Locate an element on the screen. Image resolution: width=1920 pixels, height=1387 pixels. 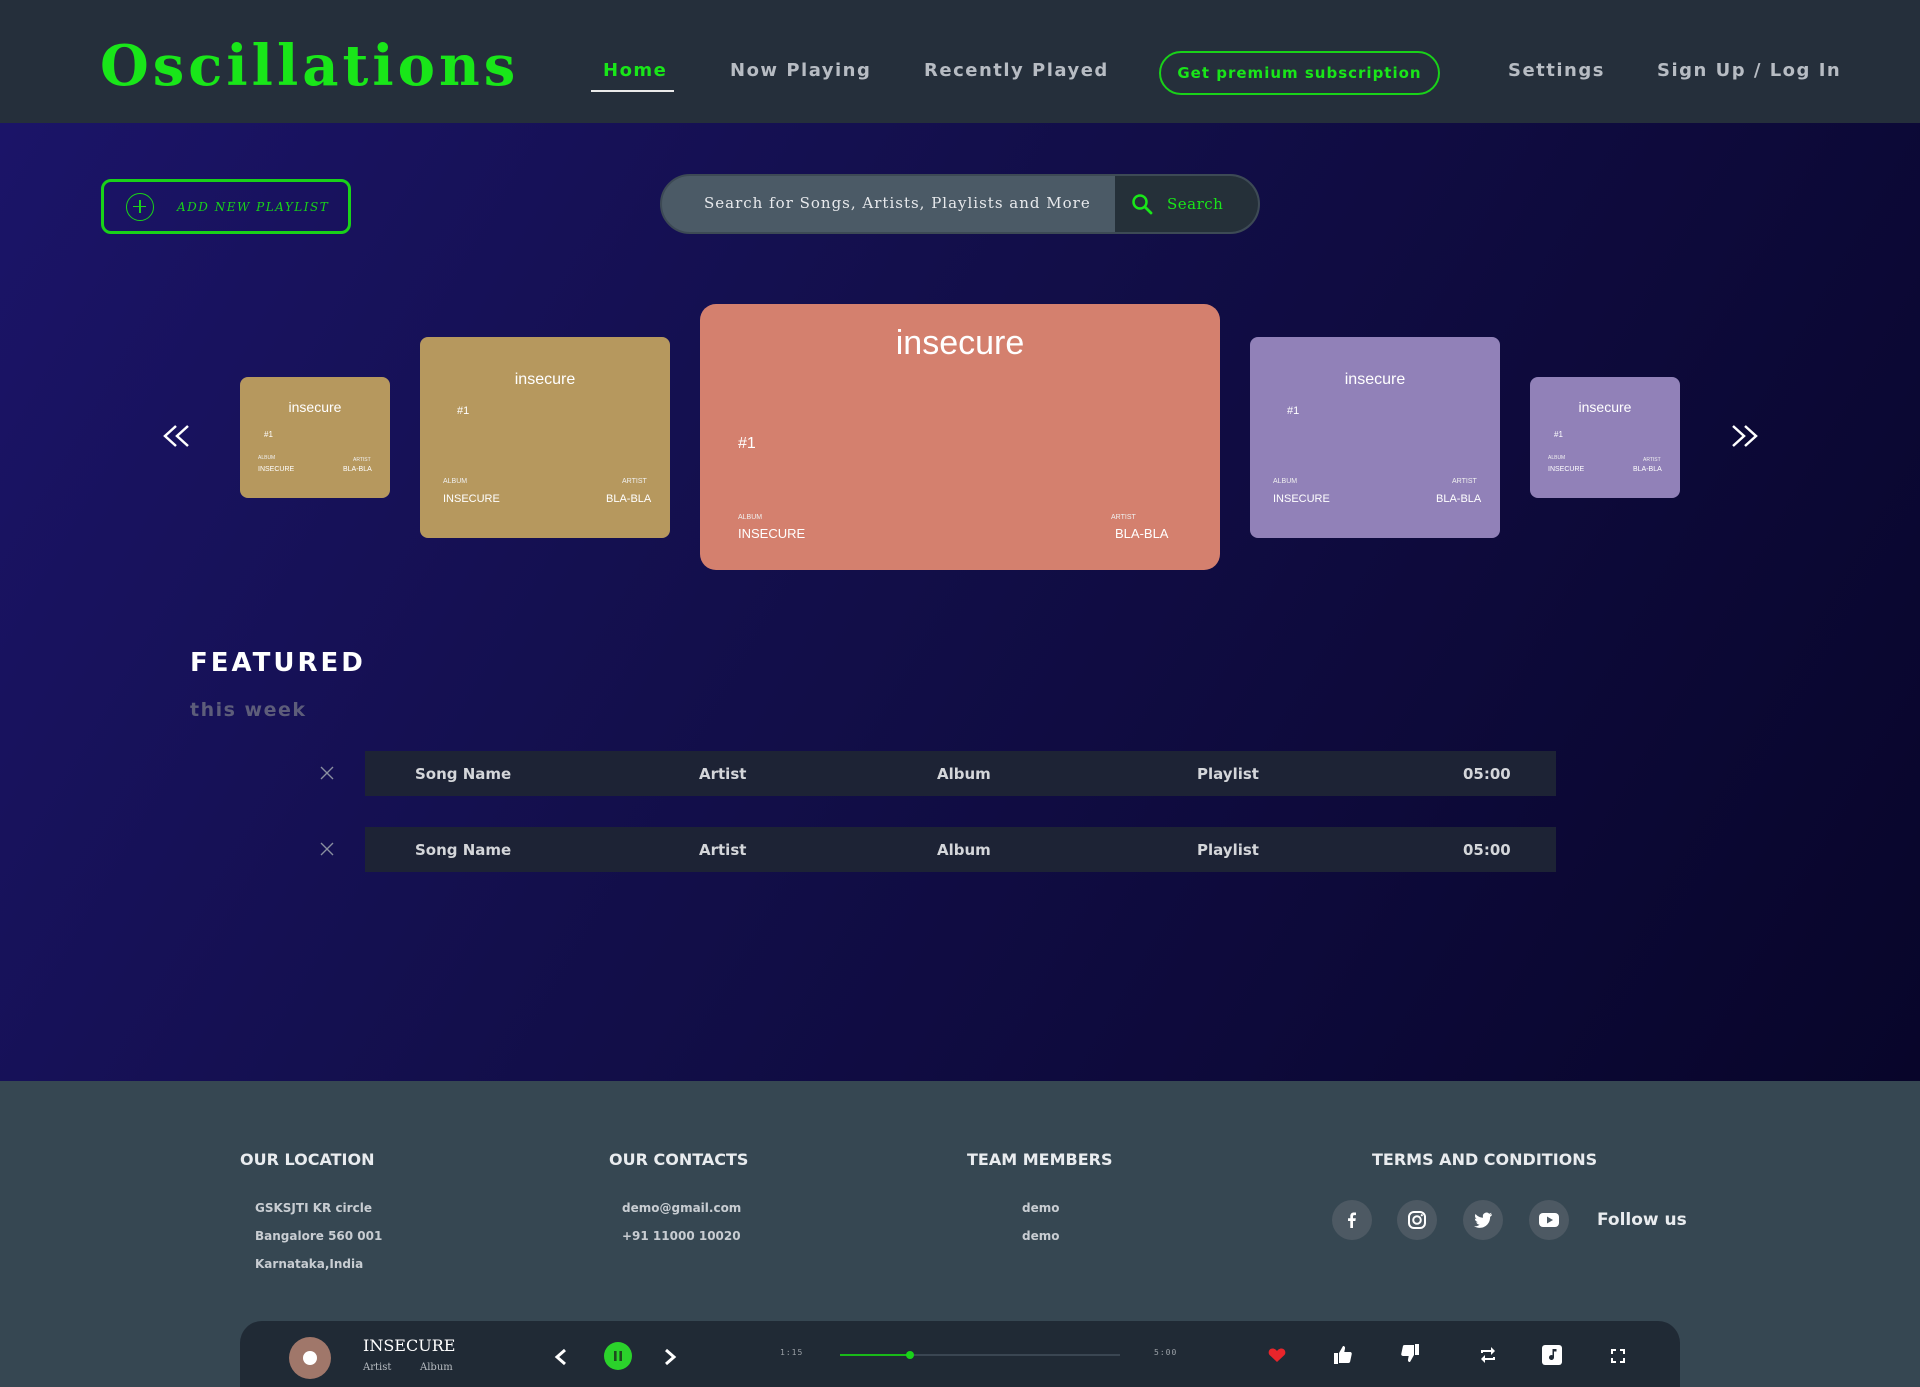
footer-team-heading: TEAM MEMBERS is located at coordinates (1040, 1159).